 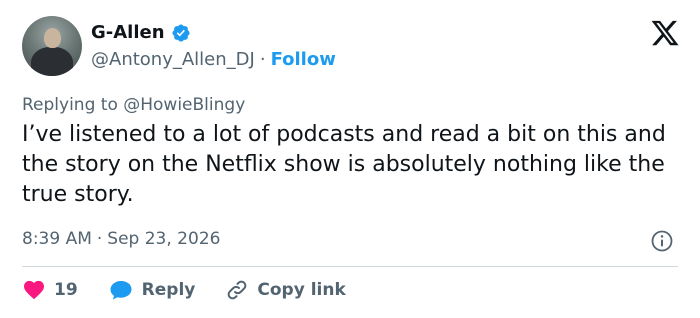 I want to click on copy-link-button: Copy link, so click(x=285, y=290).